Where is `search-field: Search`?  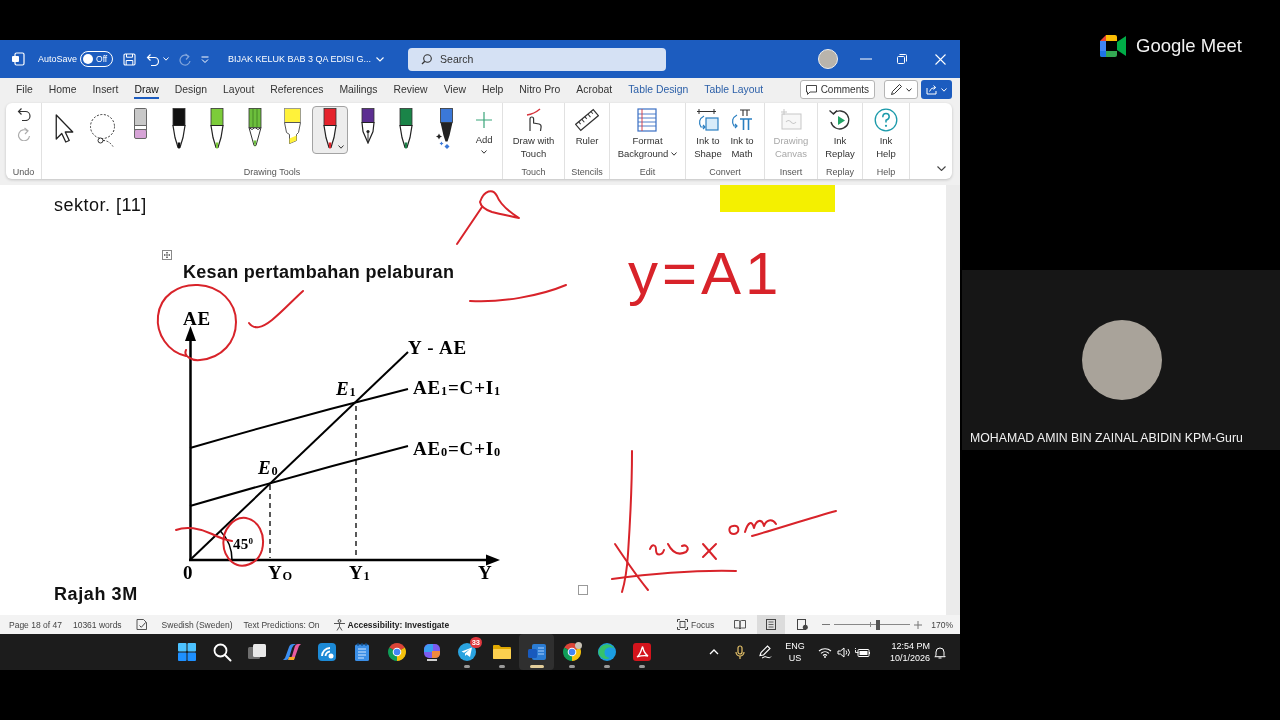 search-field: Search is located at coordinates (537, 59).